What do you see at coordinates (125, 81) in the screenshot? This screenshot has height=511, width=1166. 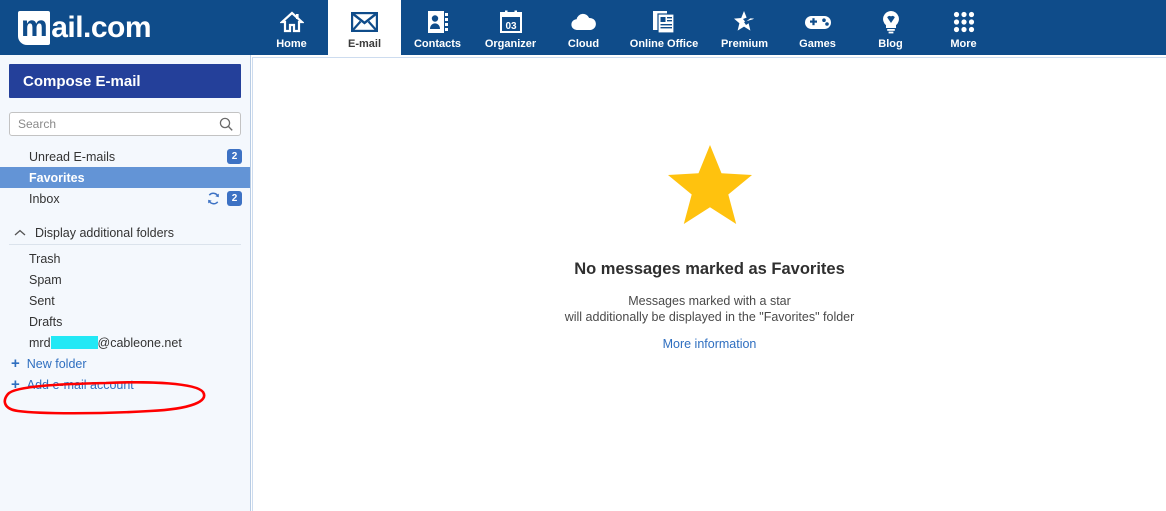 I see `compose-email-button: Compose E-mail` at bounding box center [125, 81].